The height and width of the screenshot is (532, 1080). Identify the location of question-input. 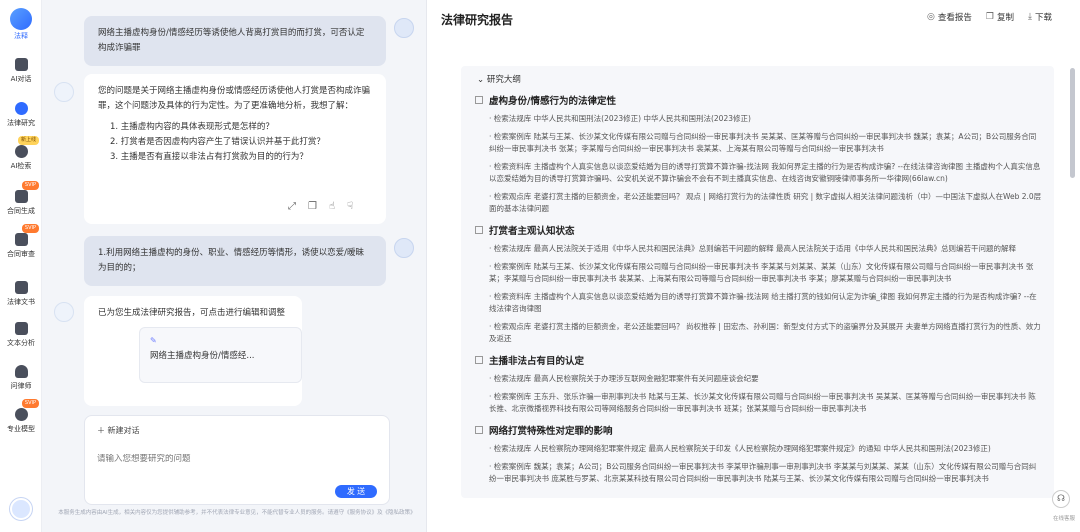
(237, 459).